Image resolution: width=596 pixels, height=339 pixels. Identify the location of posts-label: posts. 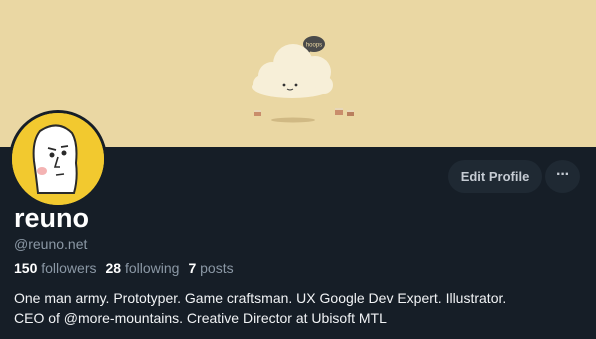
(217, 268).